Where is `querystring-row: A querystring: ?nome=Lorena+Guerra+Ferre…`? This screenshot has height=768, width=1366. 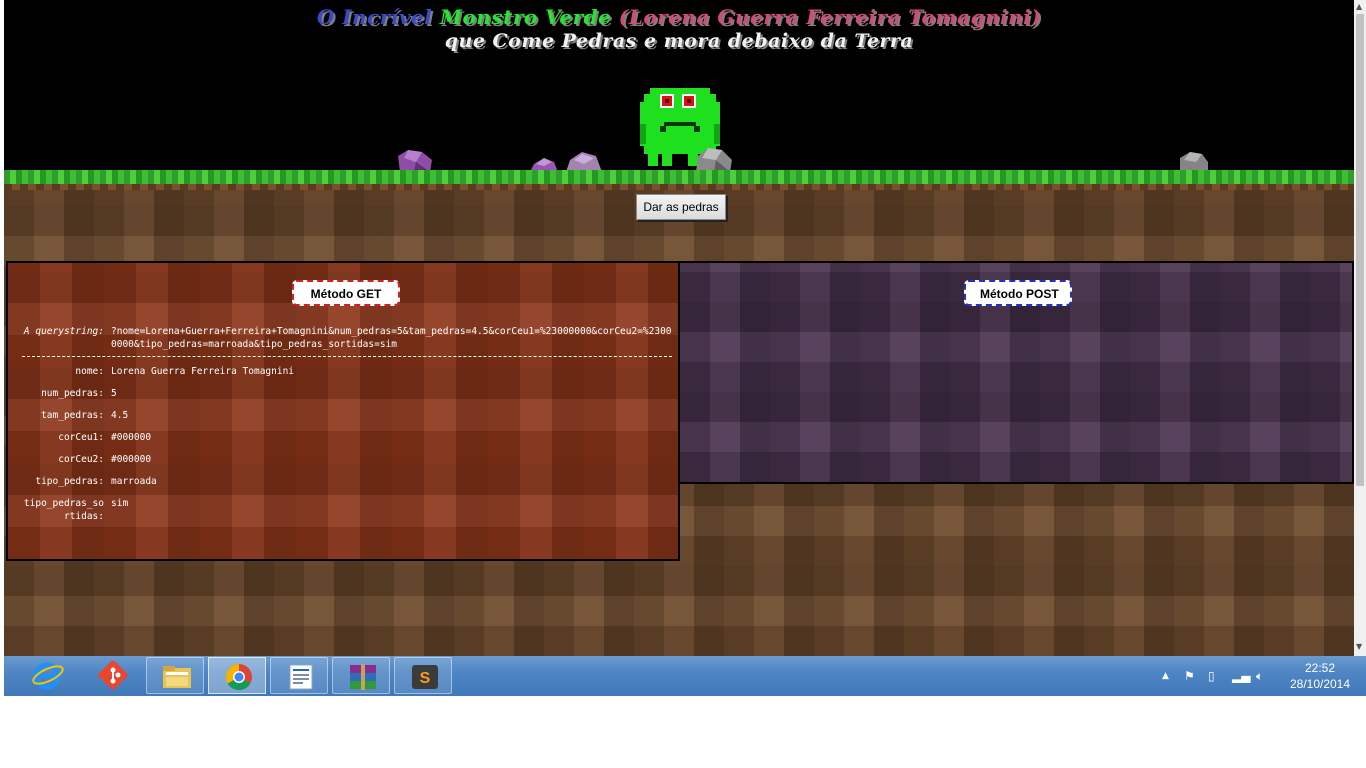
querystring-row: A querystring: ?nome=Lorena+Guerra+Ferre… is located at coordinates (347, 338).